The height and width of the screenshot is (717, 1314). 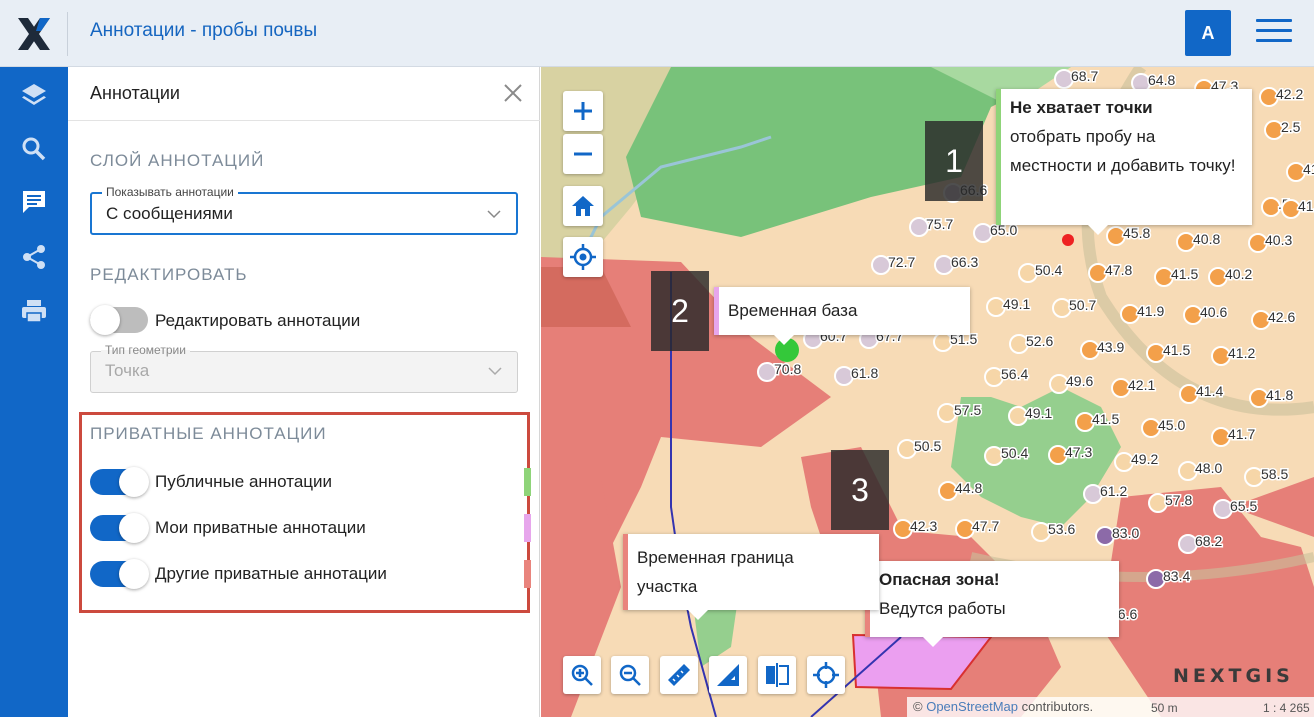 I want to click on share-icon, so click(x=34, y=257).